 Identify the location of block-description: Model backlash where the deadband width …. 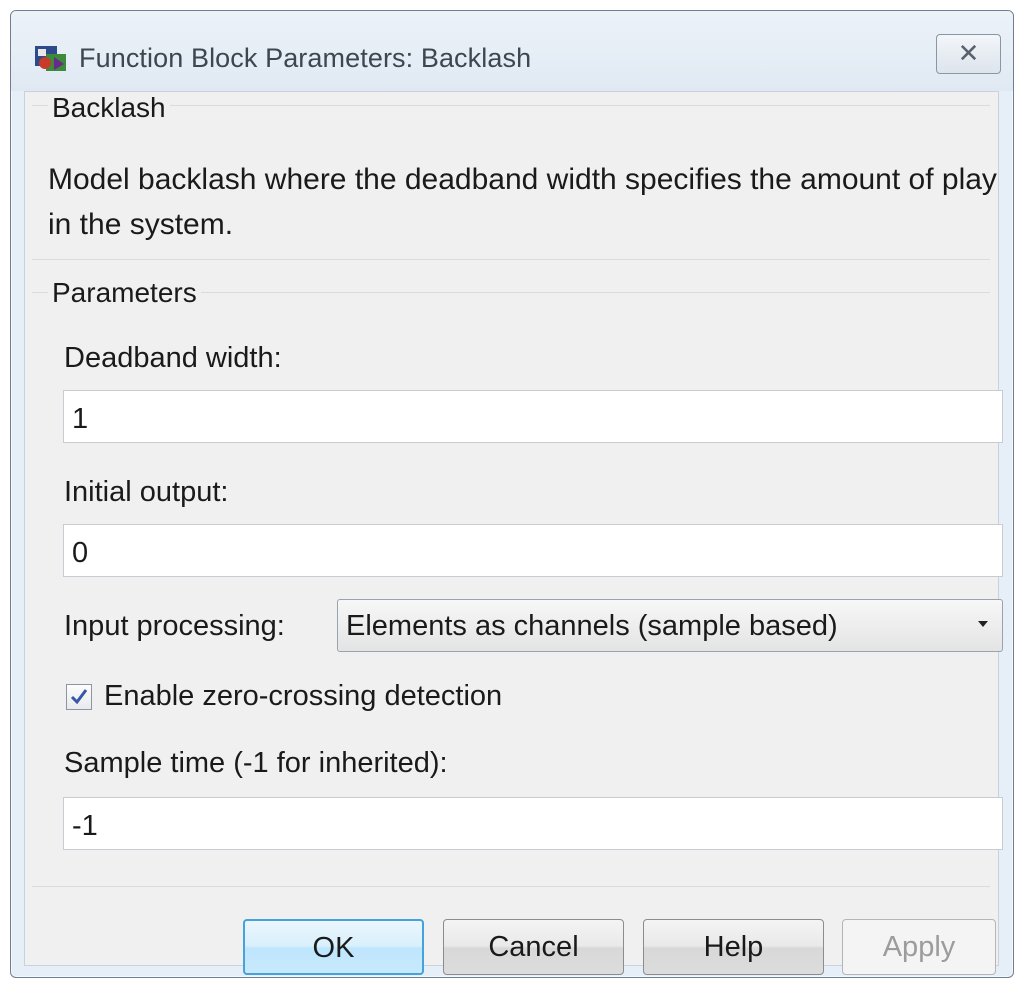
(522, 202).